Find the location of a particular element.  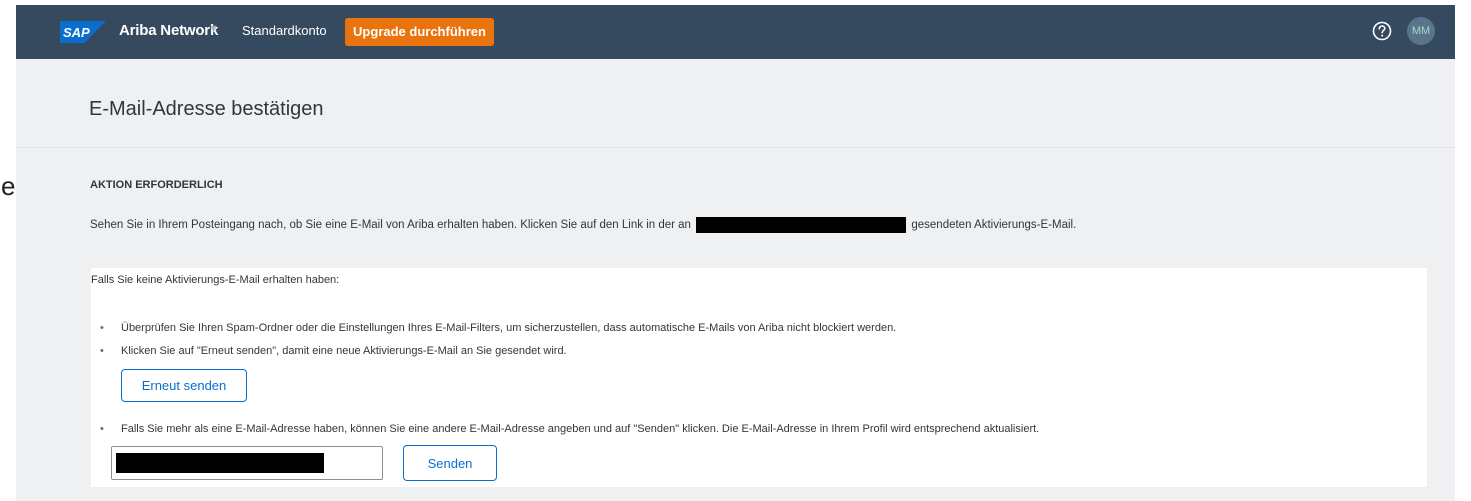

stray-character: e is located at coordinates (8, 186).